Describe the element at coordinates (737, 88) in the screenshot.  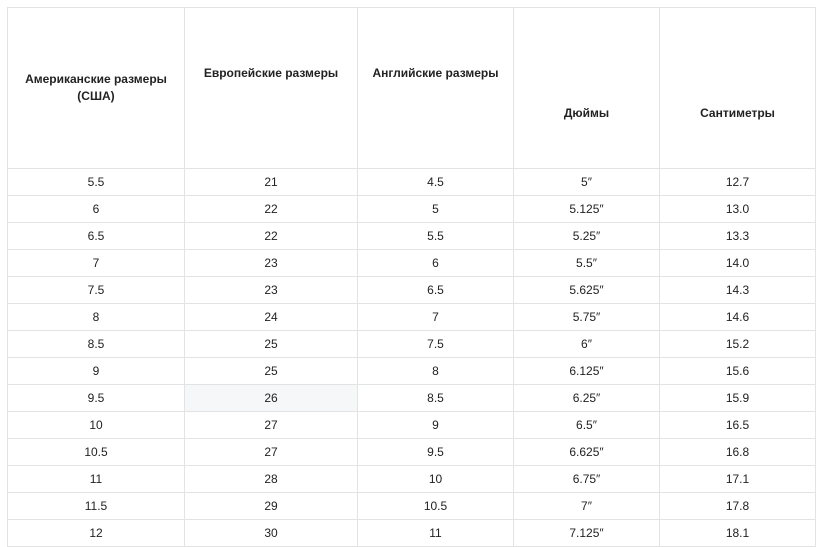
I see `header-centimeters: Сантиметры` at that location.